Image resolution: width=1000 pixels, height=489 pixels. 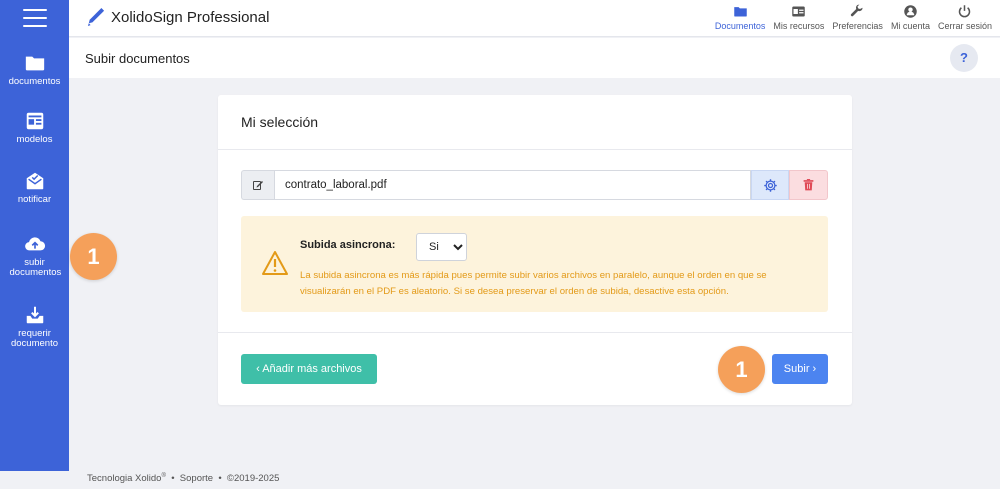 I want to click on sidebar-item-modelos: modelos, so click(x=34, y=127).